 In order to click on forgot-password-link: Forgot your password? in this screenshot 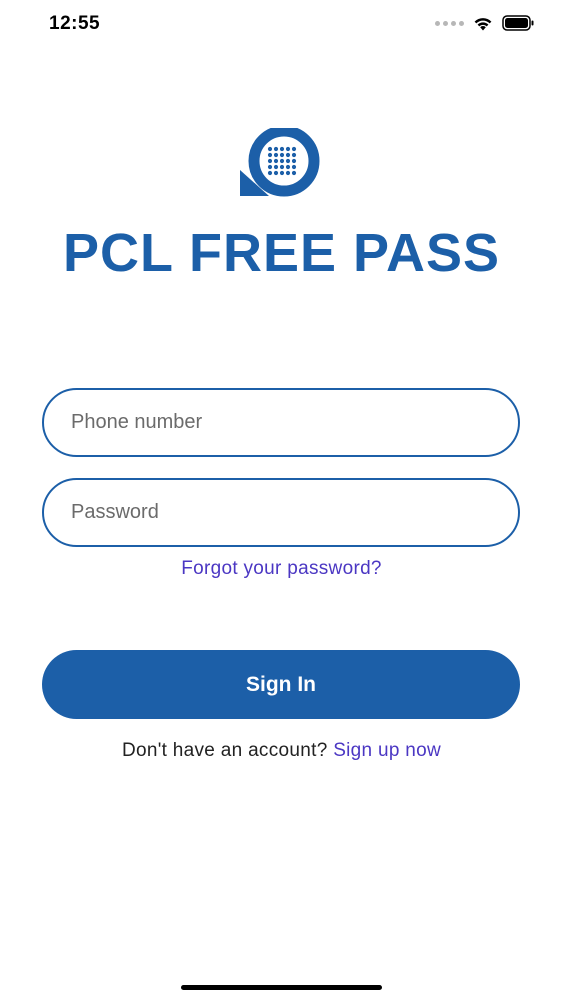, I will do `click(281, 569)`.